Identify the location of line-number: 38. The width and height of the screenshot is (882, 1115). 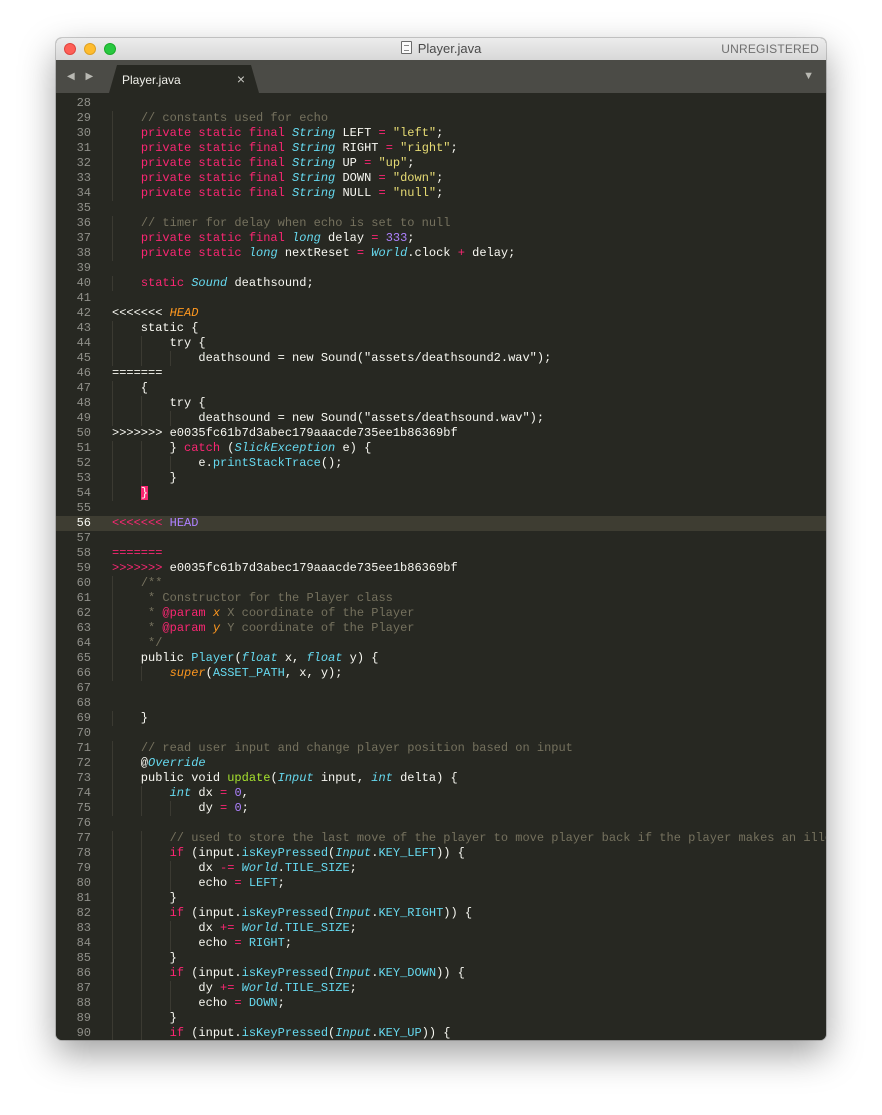
(73, 253).